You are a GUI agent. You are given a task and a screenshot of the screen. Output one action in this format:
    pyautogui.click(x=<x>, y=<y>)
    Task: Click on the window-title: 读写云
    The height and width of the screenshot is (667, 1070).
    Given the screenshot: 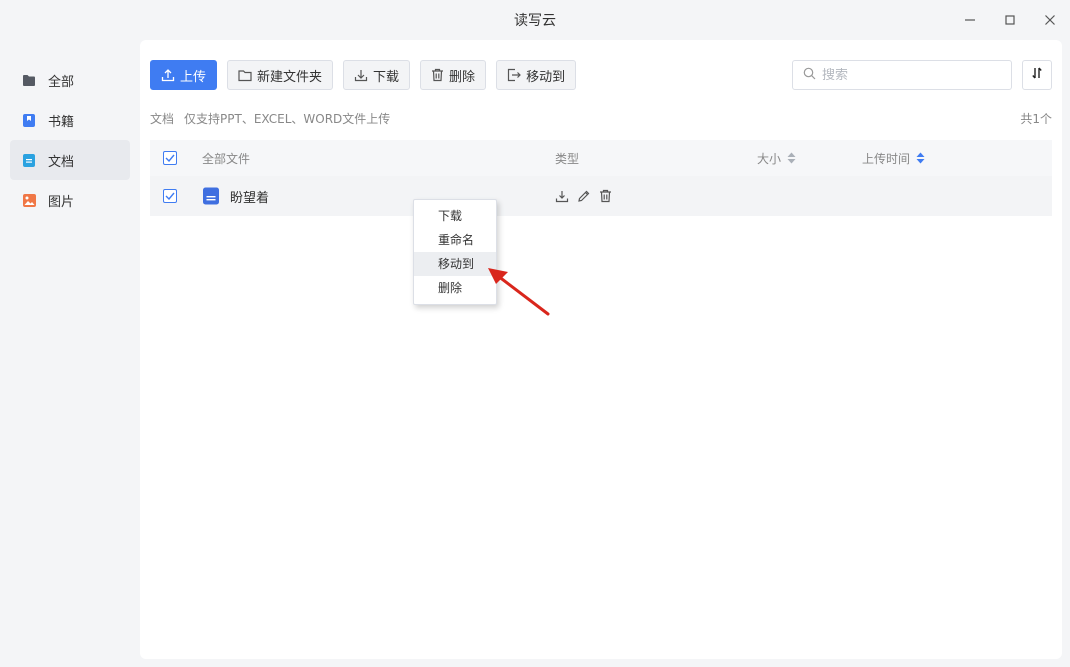 What is the action you would take?
    pyautogui.click(x=535, y=21)
    